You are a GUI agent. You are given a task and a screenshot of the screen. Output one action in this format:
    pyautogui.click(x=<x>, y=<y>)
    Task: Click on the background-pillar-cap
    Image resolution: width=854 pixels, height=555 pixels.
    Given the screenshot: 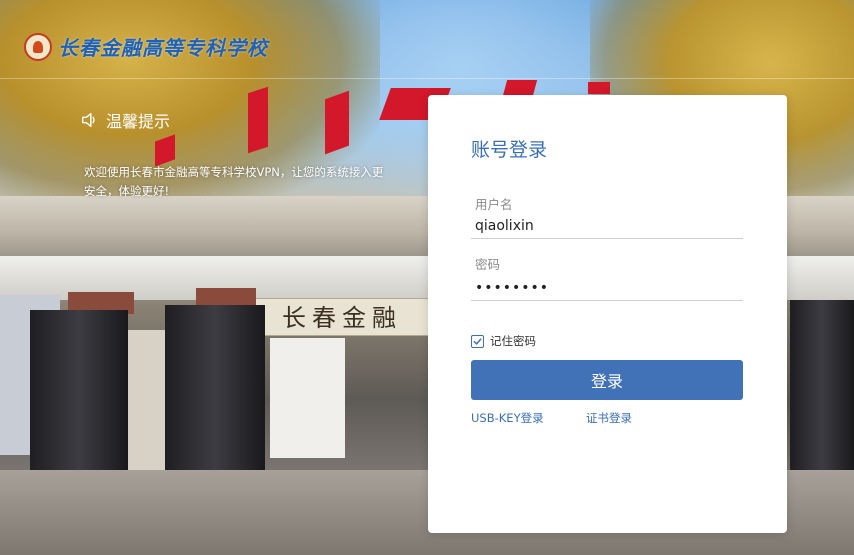 What is the action you would take?
    pyautogui.click(x=226, y=297)
    